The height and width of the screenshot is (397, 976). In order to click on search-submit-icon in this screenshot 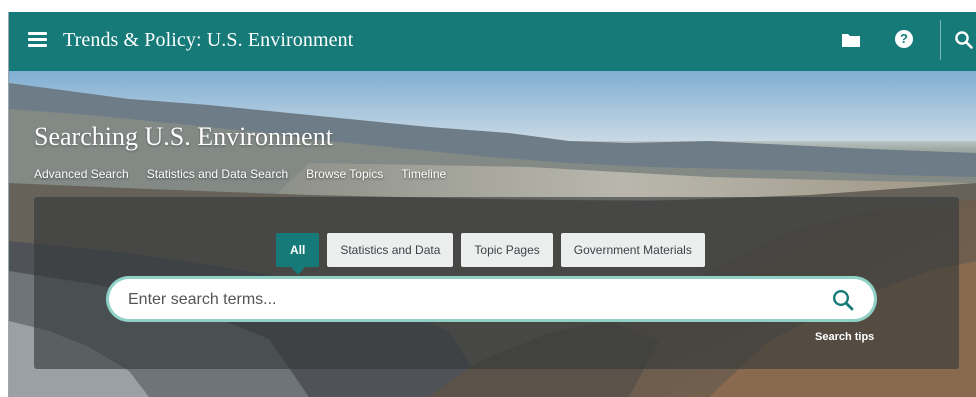, I will do `click(843, 300)`.